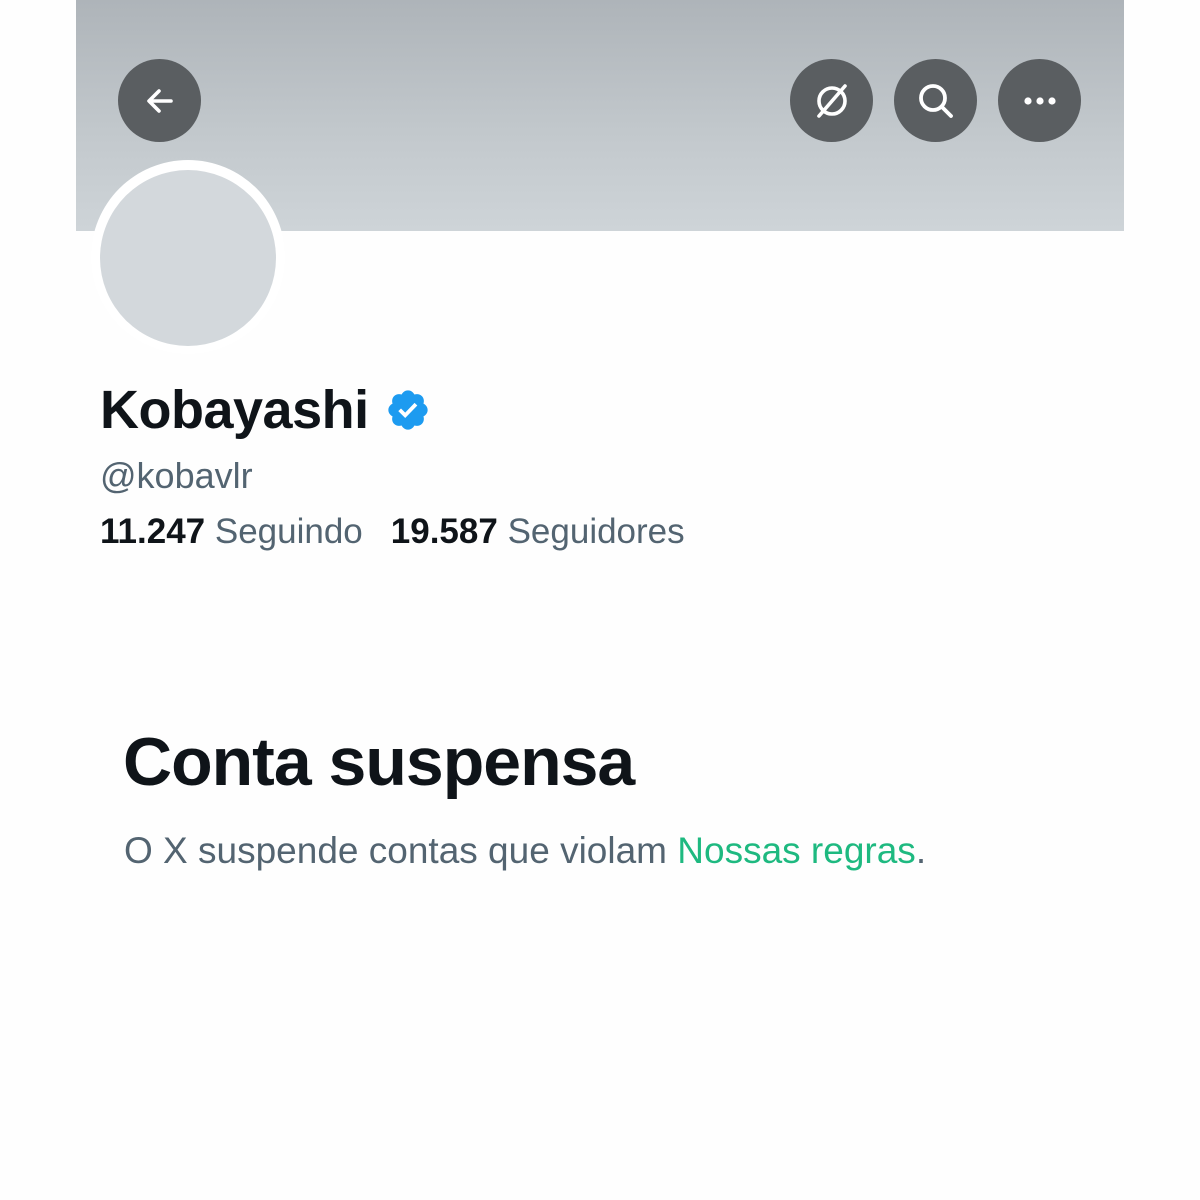  What do you see at coordinates (188, 258) in the screenshot?
I see `avatar` at bounding box center [188, 258].